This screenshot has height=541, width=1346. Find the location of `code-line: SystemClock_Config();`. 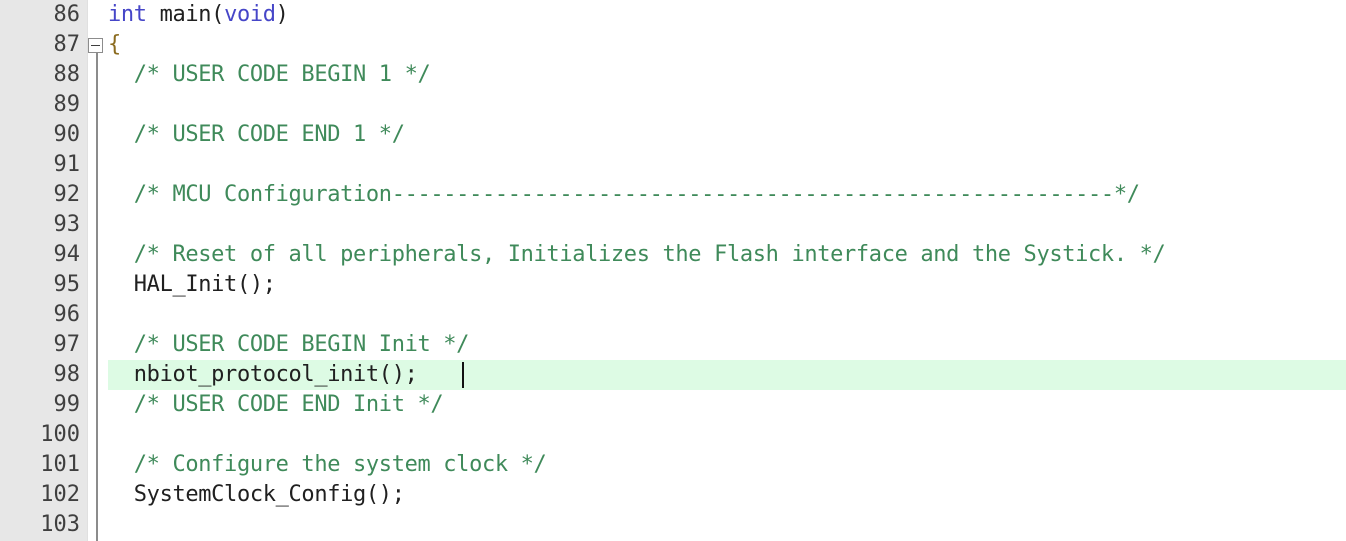

code-line: SystemClock_Config(); is located at coordinates (673, 495).